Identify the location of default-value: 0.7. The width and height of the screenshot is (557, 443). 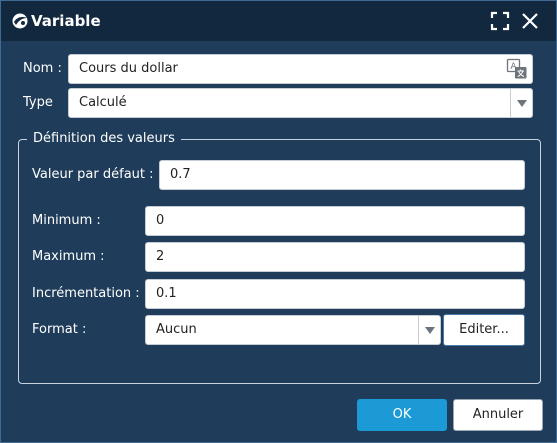
(180, 174).